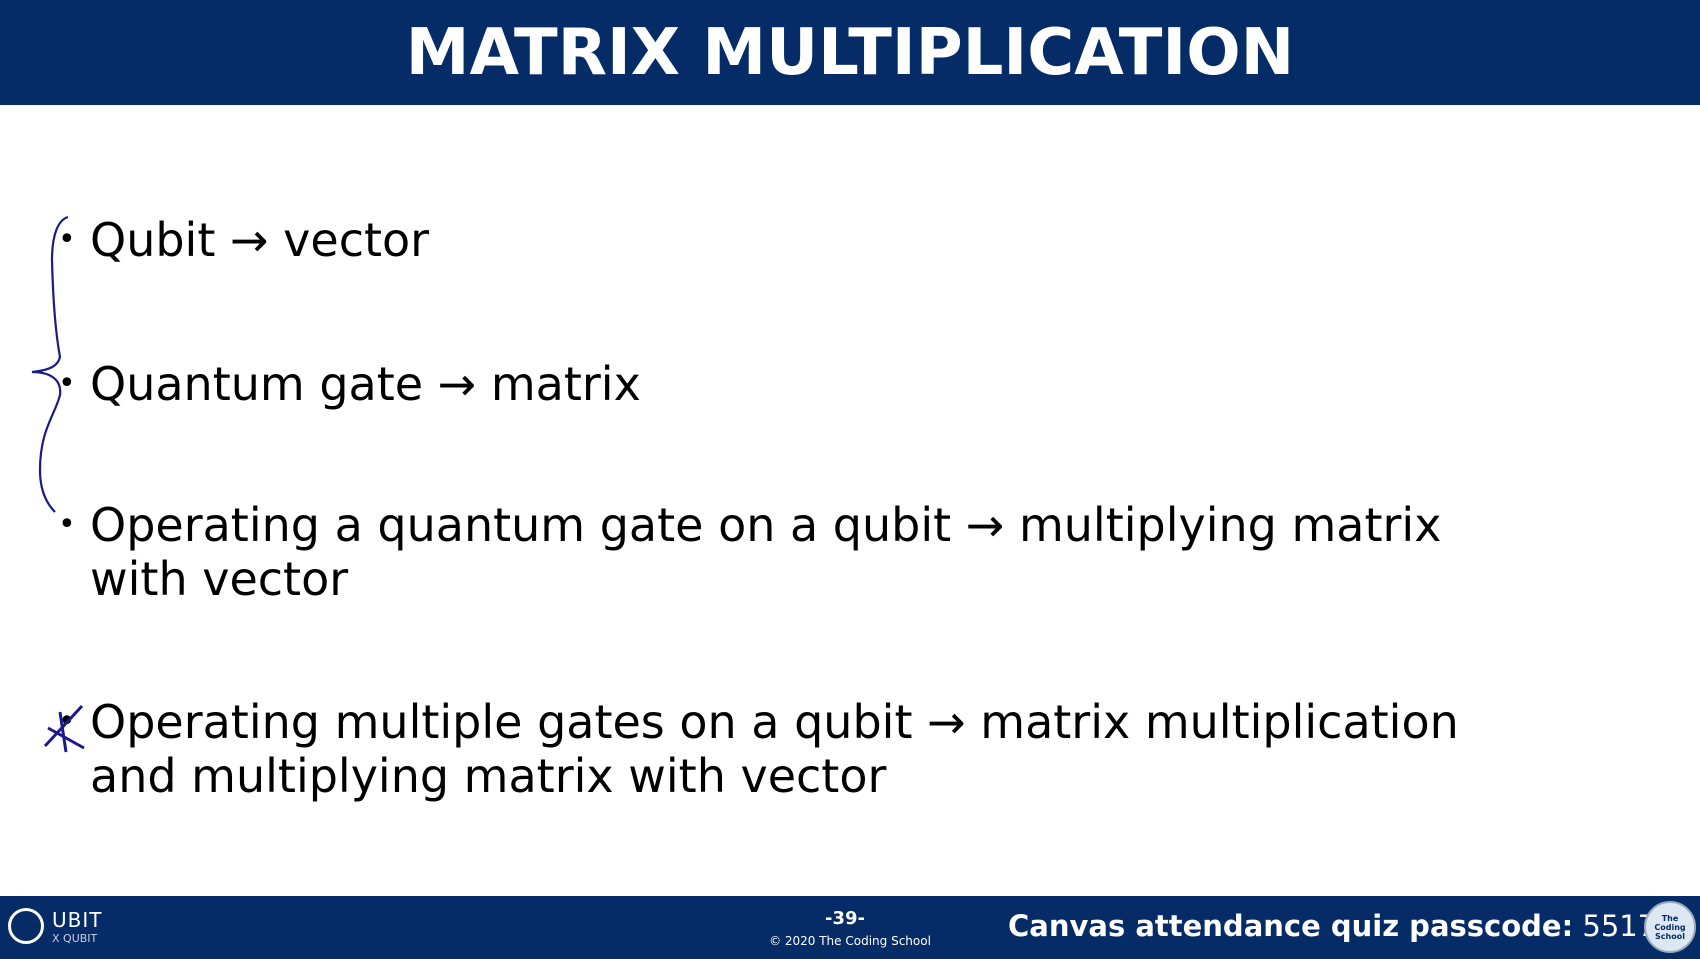 The width and height of the screenshot is (1700, 959). Describe the element at coordinates (26, 926) in the screenshot. I see `qubit-logo-icon` at that location.